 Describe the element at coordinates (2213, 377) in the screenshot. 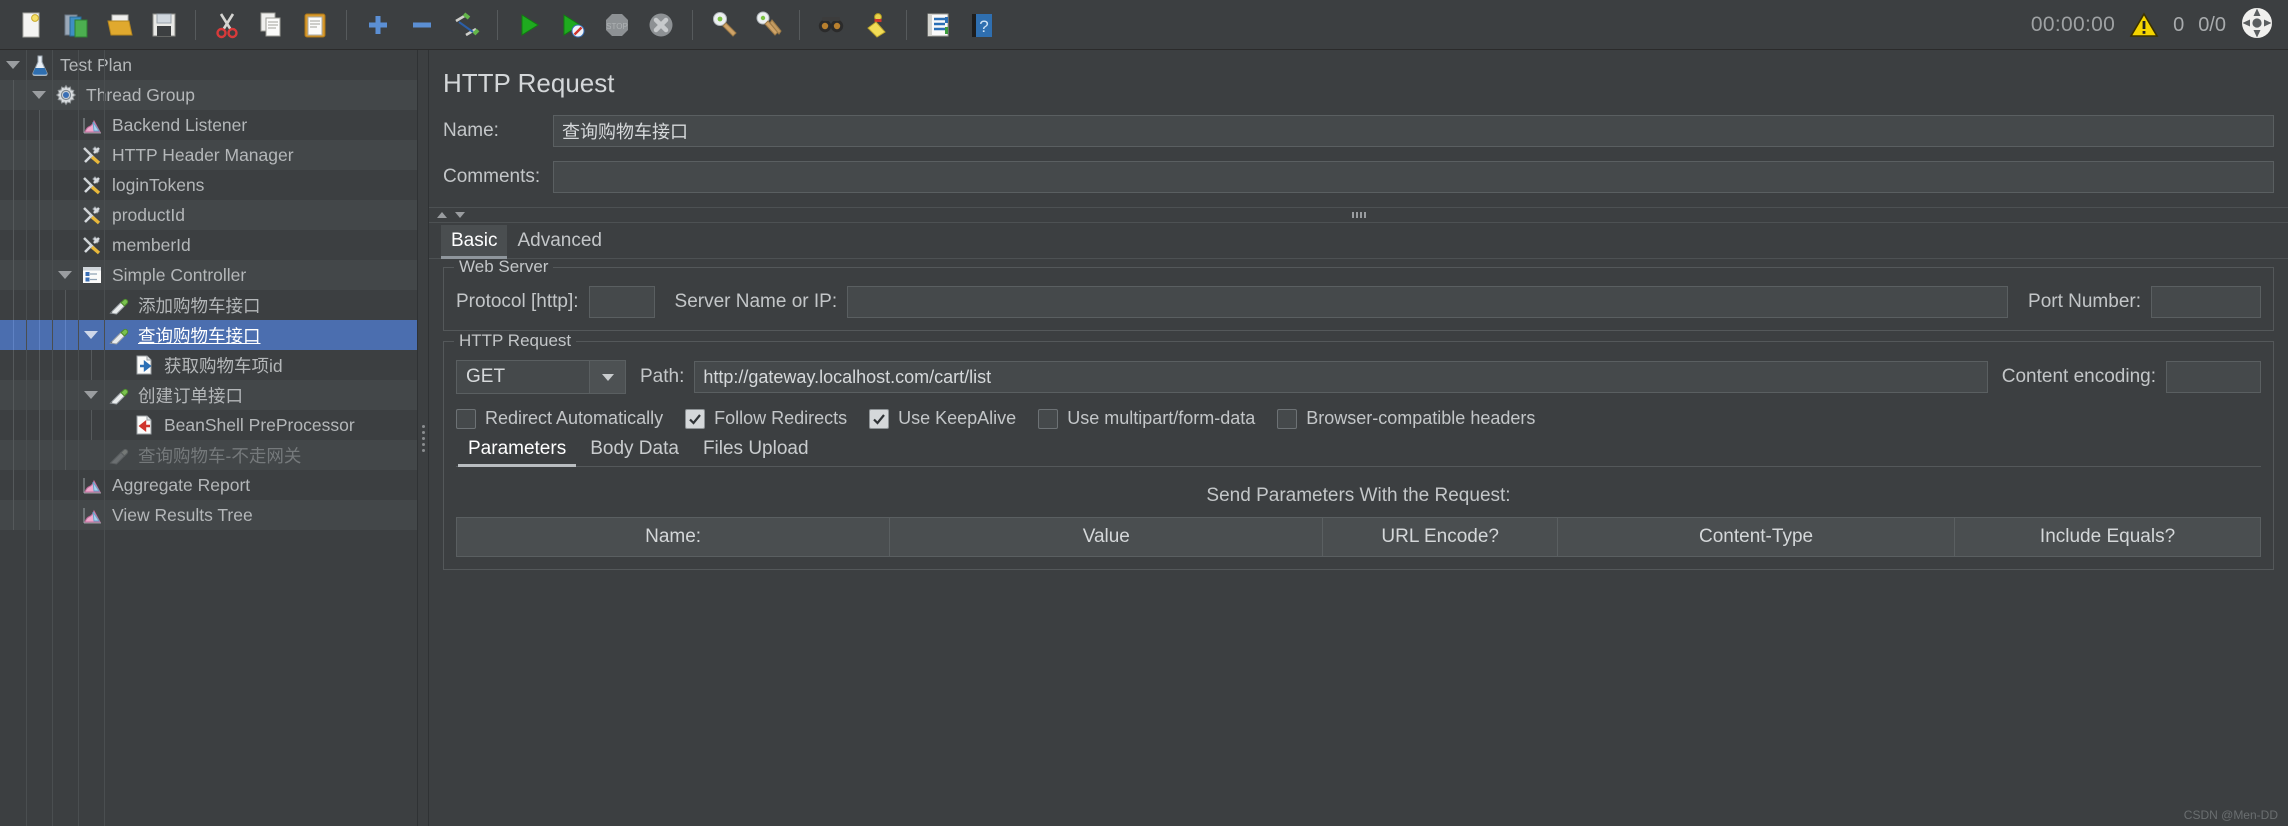

I see `content-encoding-input` at that location.